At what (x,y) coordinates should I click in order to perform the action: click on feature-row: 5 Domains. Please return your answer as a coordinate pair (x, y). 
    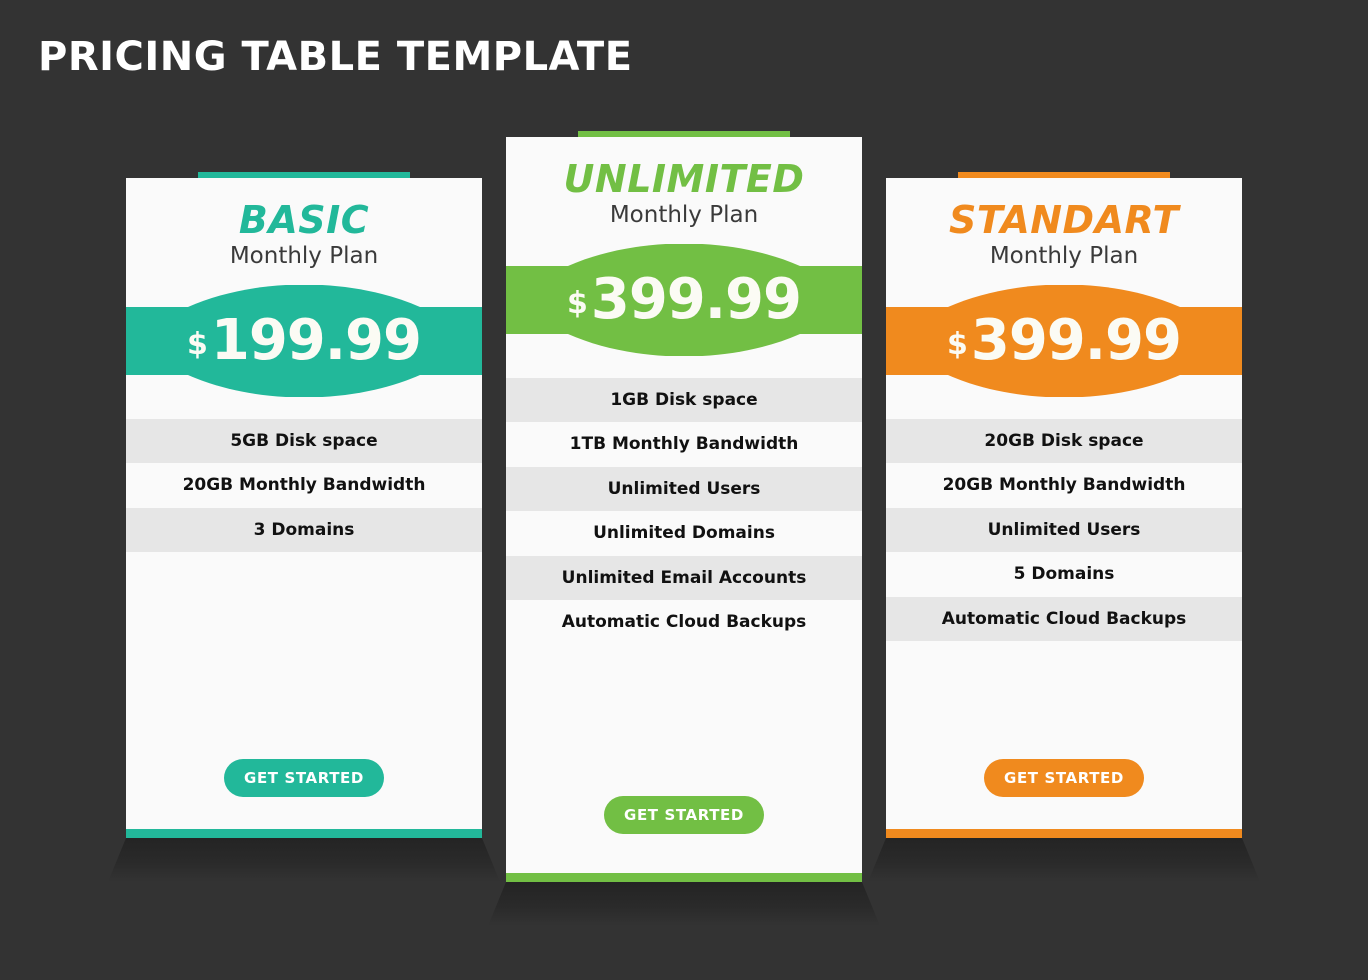
    Looking at the image, I should click on (1064, 574).